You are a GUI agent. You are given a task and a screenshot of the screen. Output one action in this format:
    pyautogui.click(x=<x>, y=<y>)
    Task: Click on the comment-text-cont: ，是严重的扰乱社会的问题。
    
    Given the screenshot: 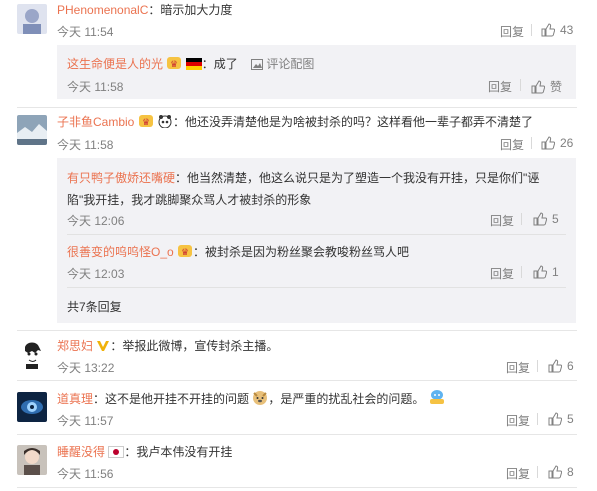 What is the action you would take?
    pyautogui.click(x=346, y=399)
    